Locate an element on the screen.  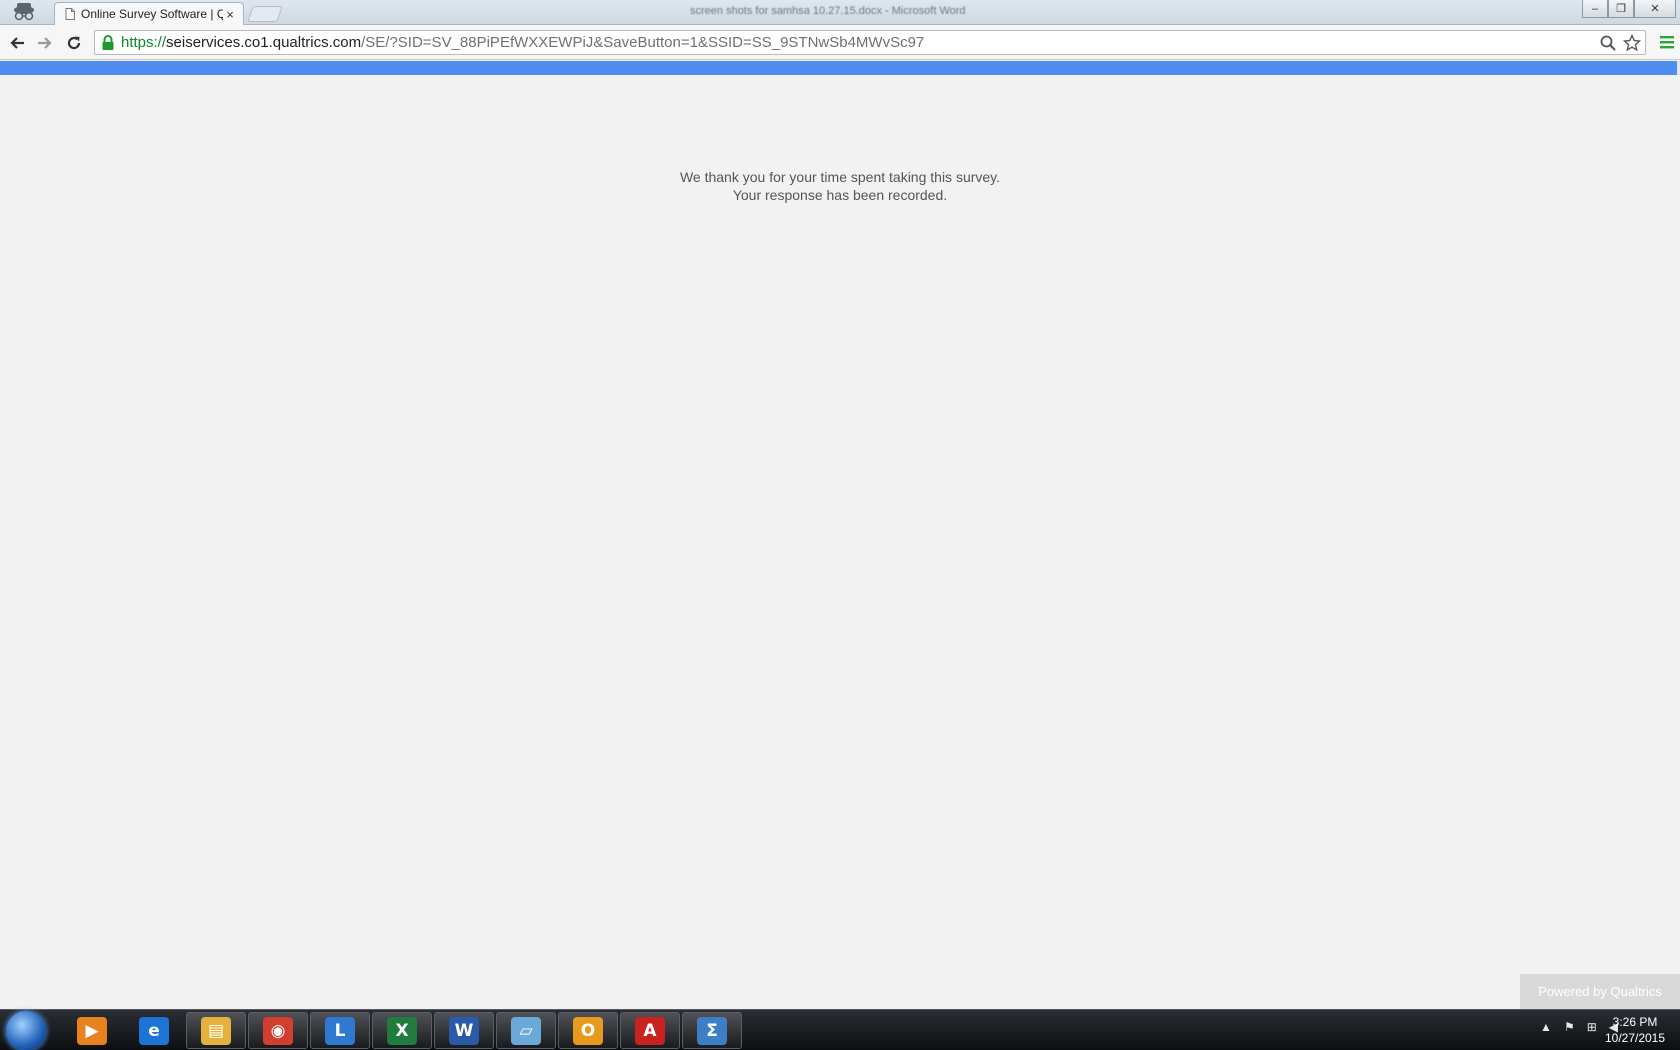
tab-title: Online Survey Software | Q is located at coordinates (152, 14).